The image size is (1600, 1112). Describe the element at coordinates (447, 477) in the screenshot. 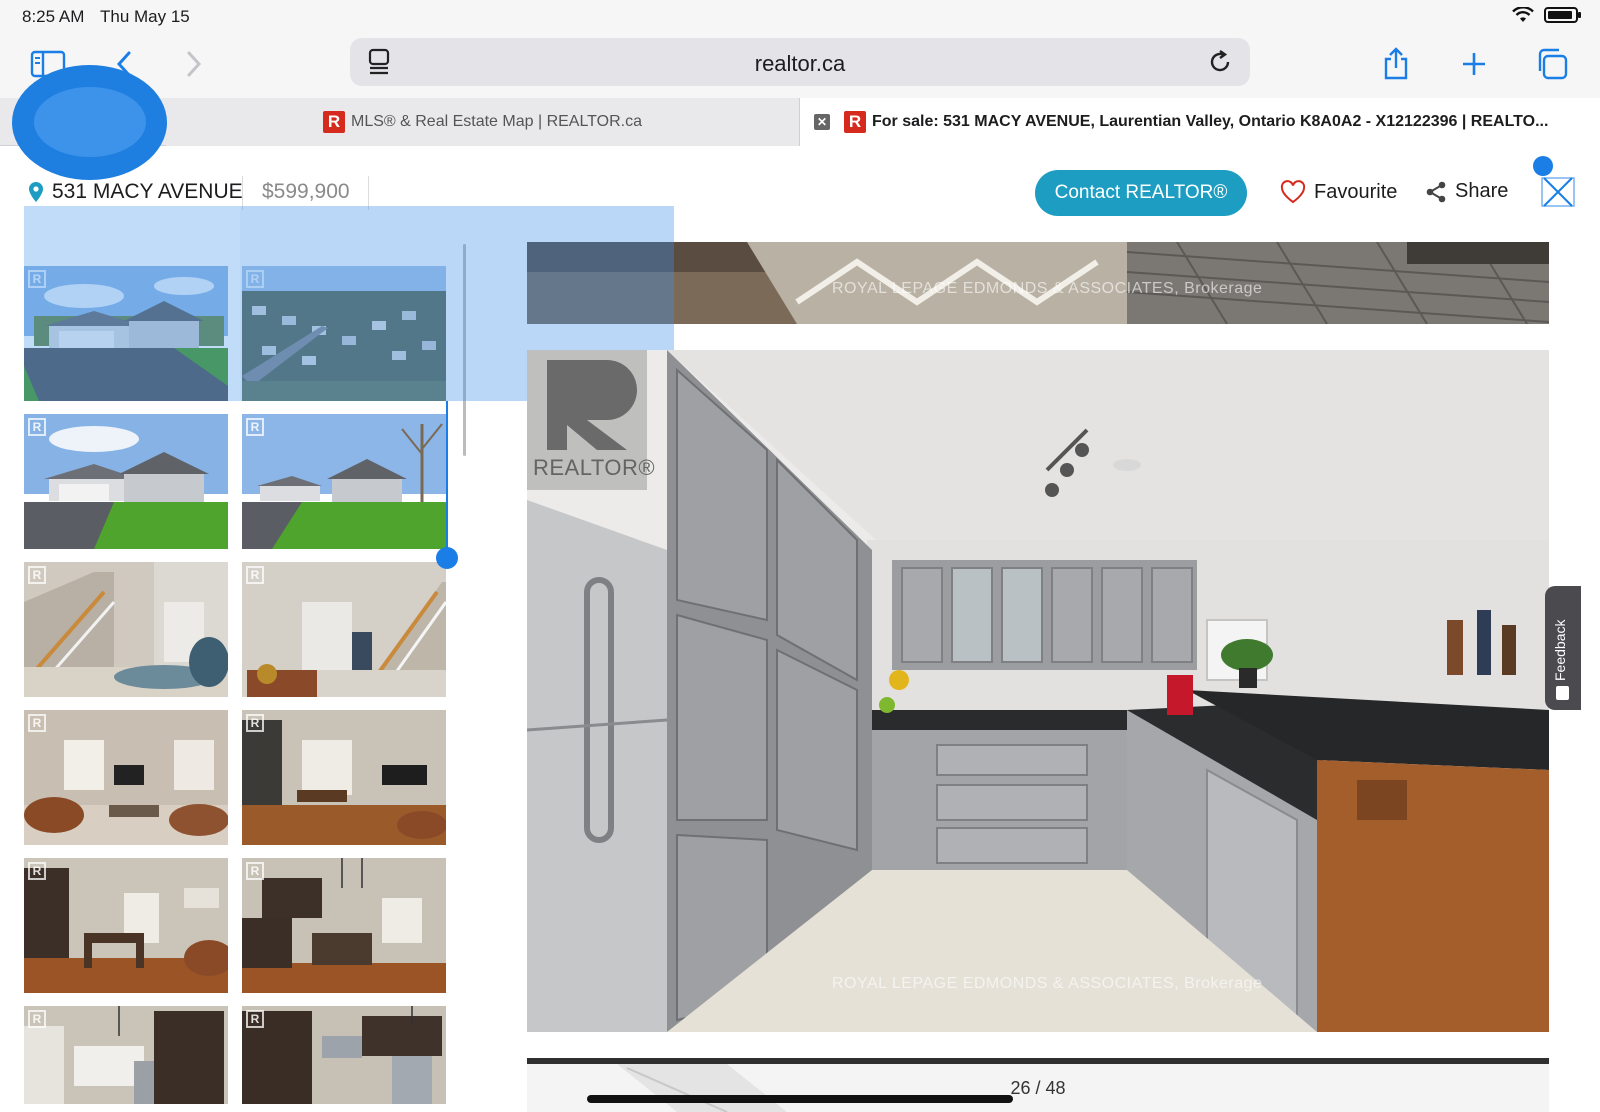

I see `selection-handle-line` at that location.